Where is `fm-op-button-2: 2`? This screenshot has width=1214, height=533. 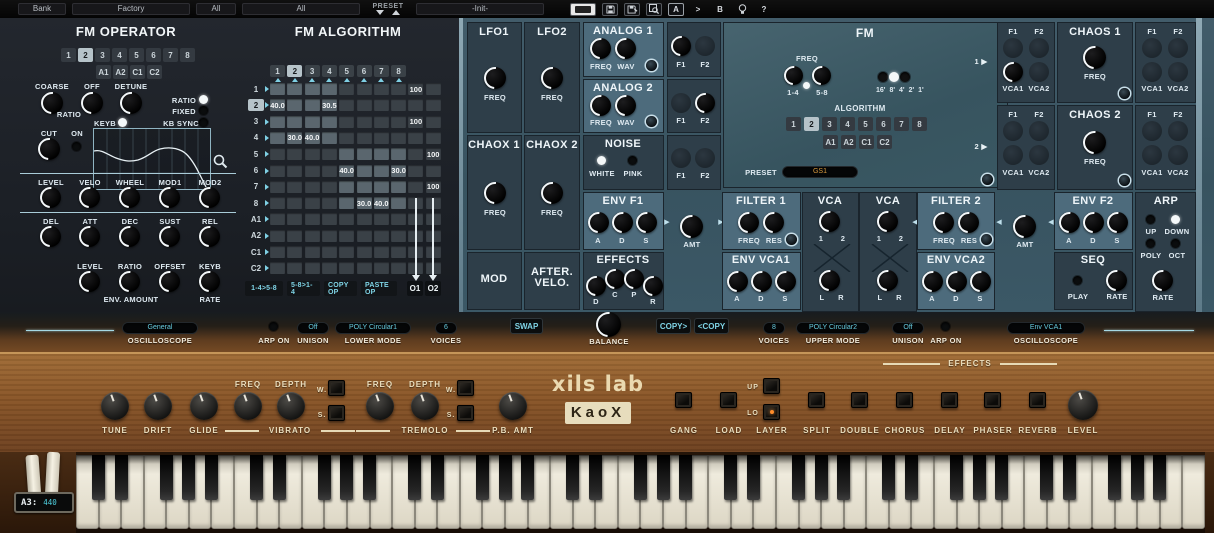 fm-op-button-2: 2 is located at coordinates (85, 55).